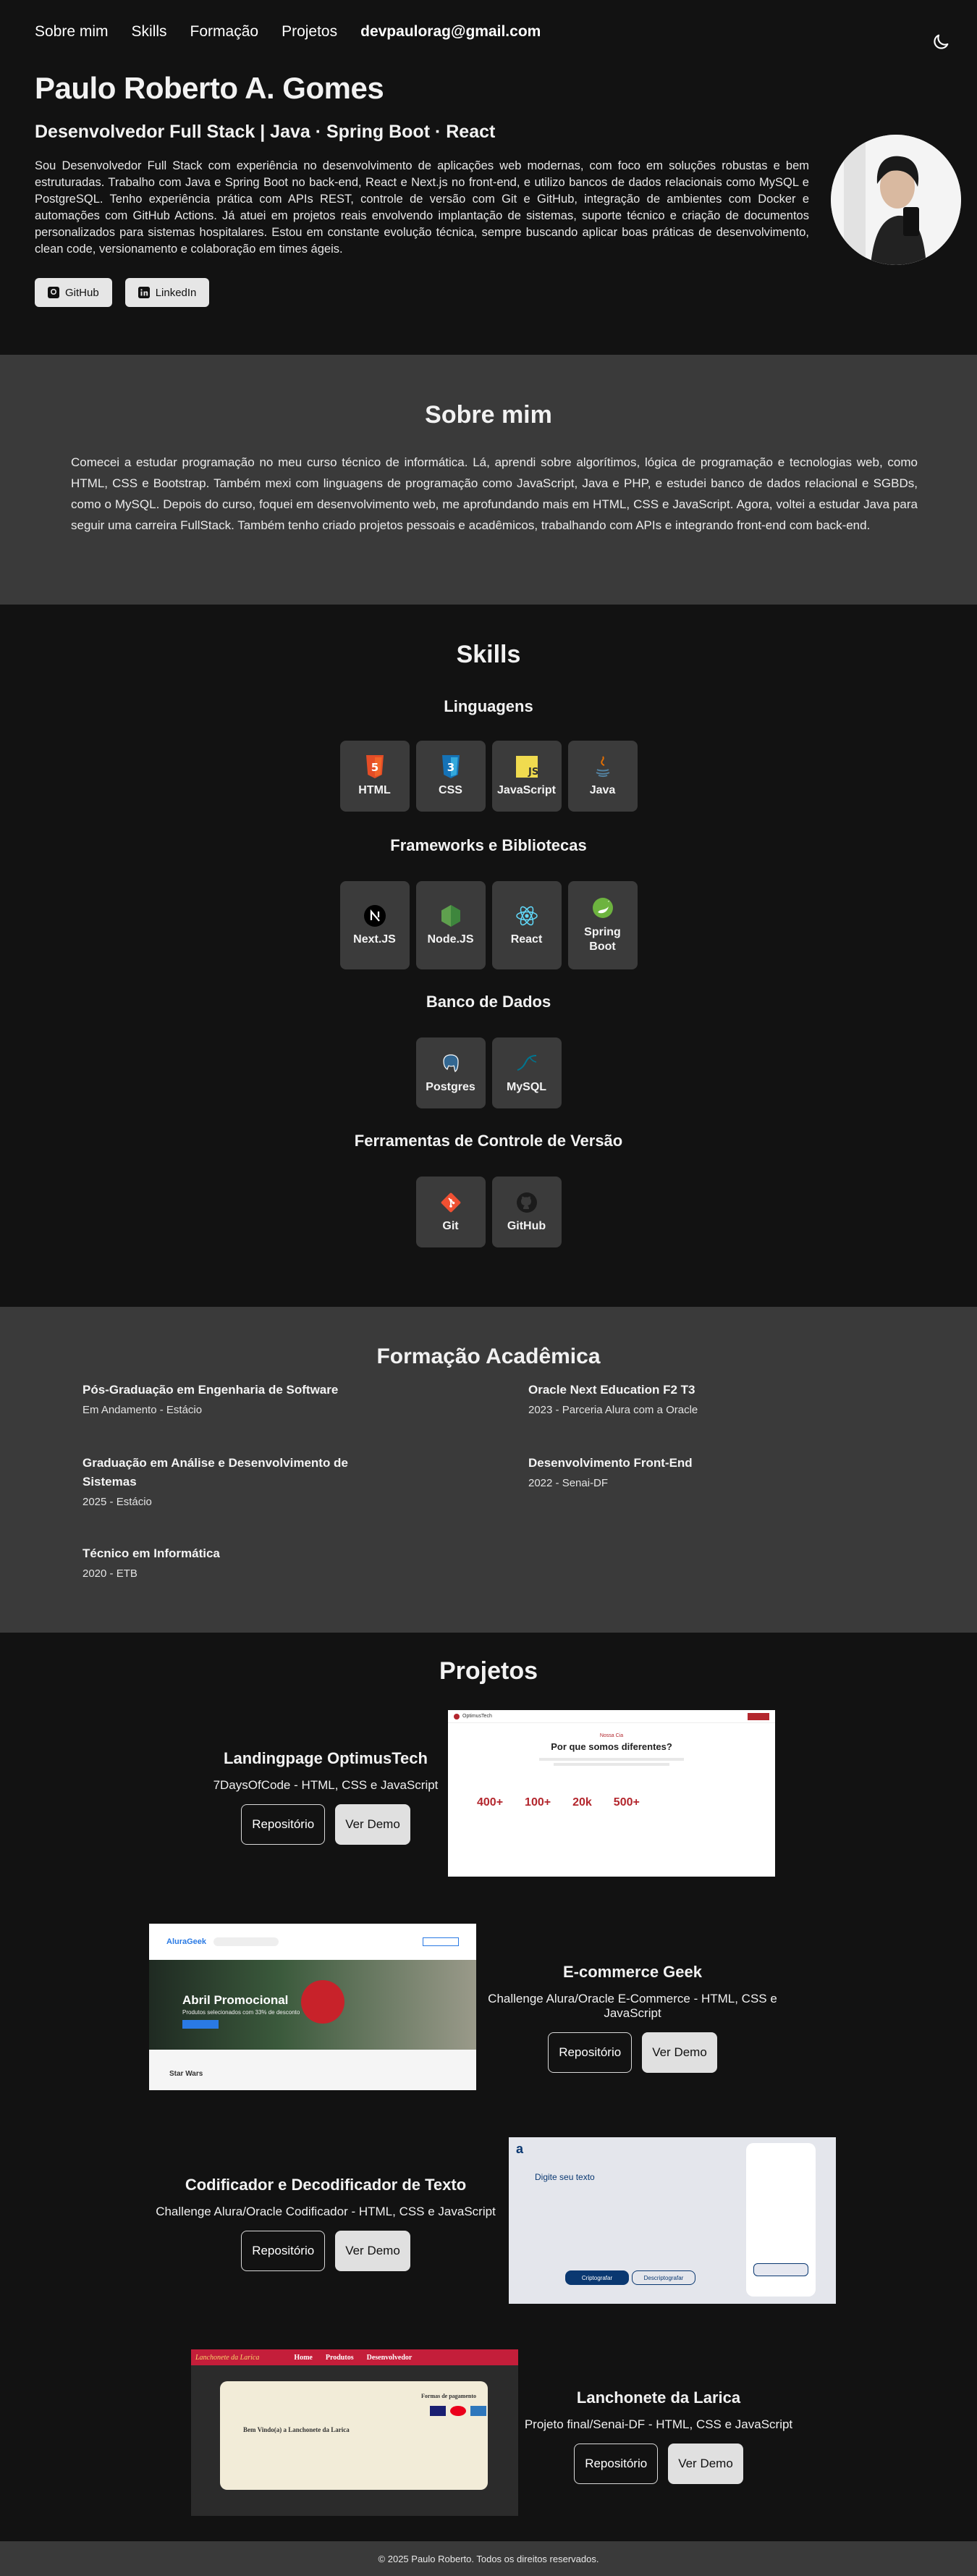  Describe the element at coordinates (488, 706) in the screenshot. I see `skills-category-languages: Linguagens` at that location.